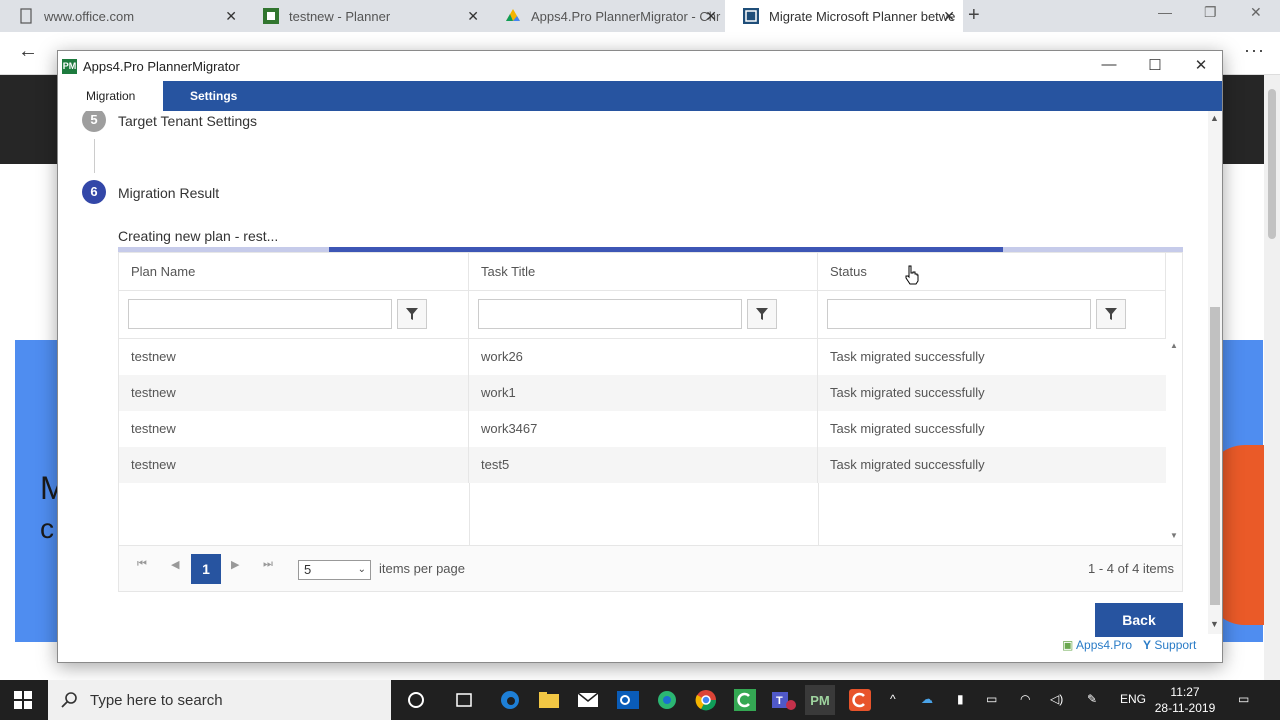 The width and height of the screenshot is (1280, 720). I want to click on edge-beta-icon, so click(667, 700).